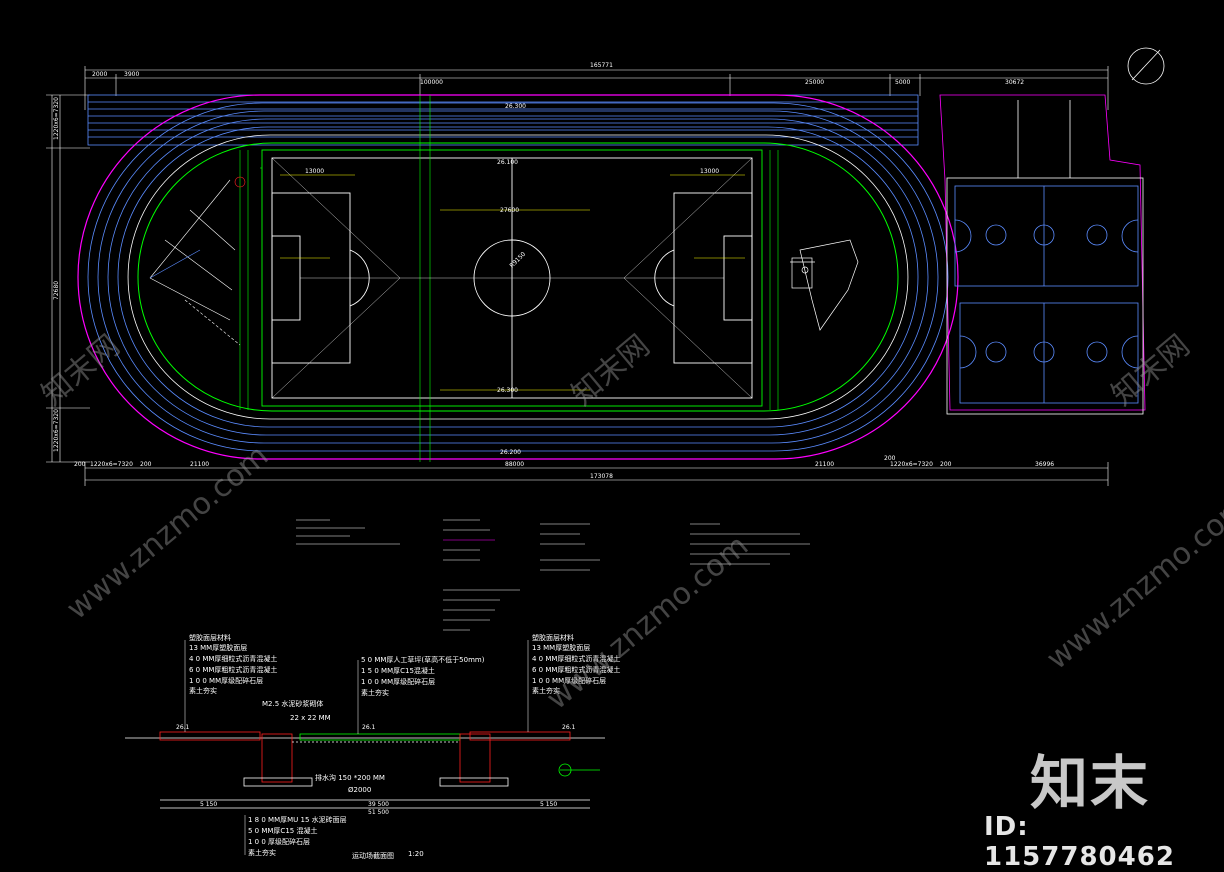 Image resolution: width=1224 pixels, height=872 pixels. What do you see at coordinates (509, 210) in the screenshot?
I see `field-length: 27600` at bounding box center [509, 210].